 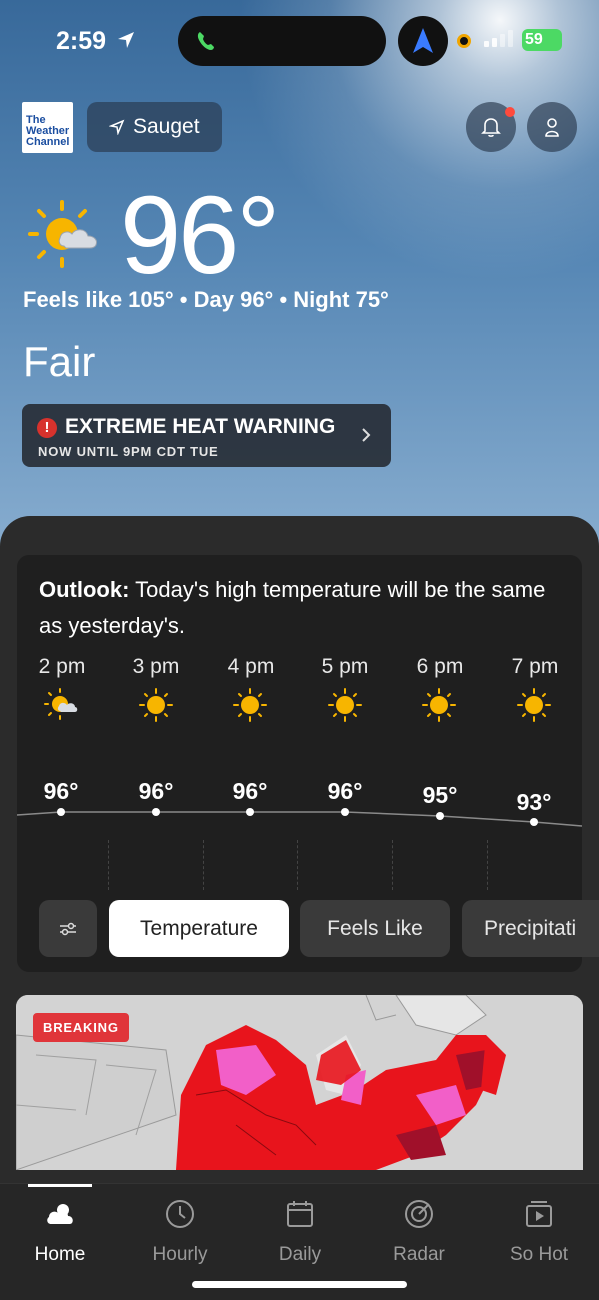 What do you see at coordinates (419, 1214) in the screenshot?
I see `radar-icon` at bounding box center [419, 1214].